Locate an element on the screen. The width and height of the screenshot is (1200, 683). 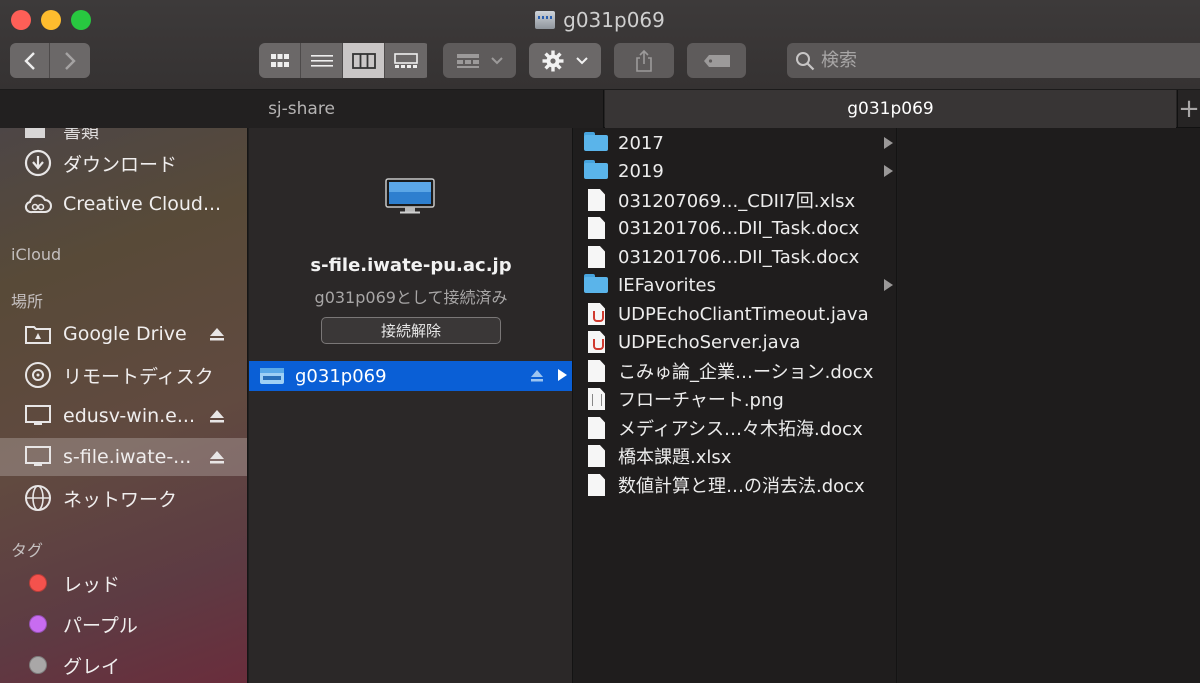
file-row: 2017 is located at coordinates (735, 143).